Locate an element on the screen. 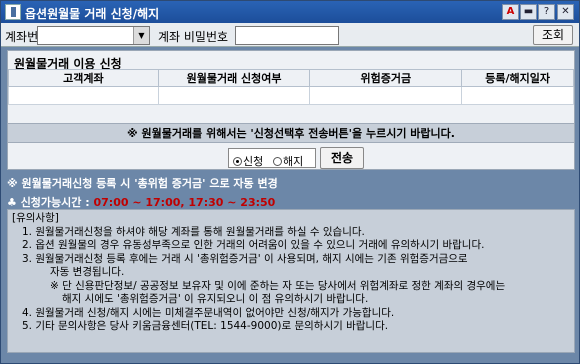  account-combo: ▼ is located at coordinates (93, 35).